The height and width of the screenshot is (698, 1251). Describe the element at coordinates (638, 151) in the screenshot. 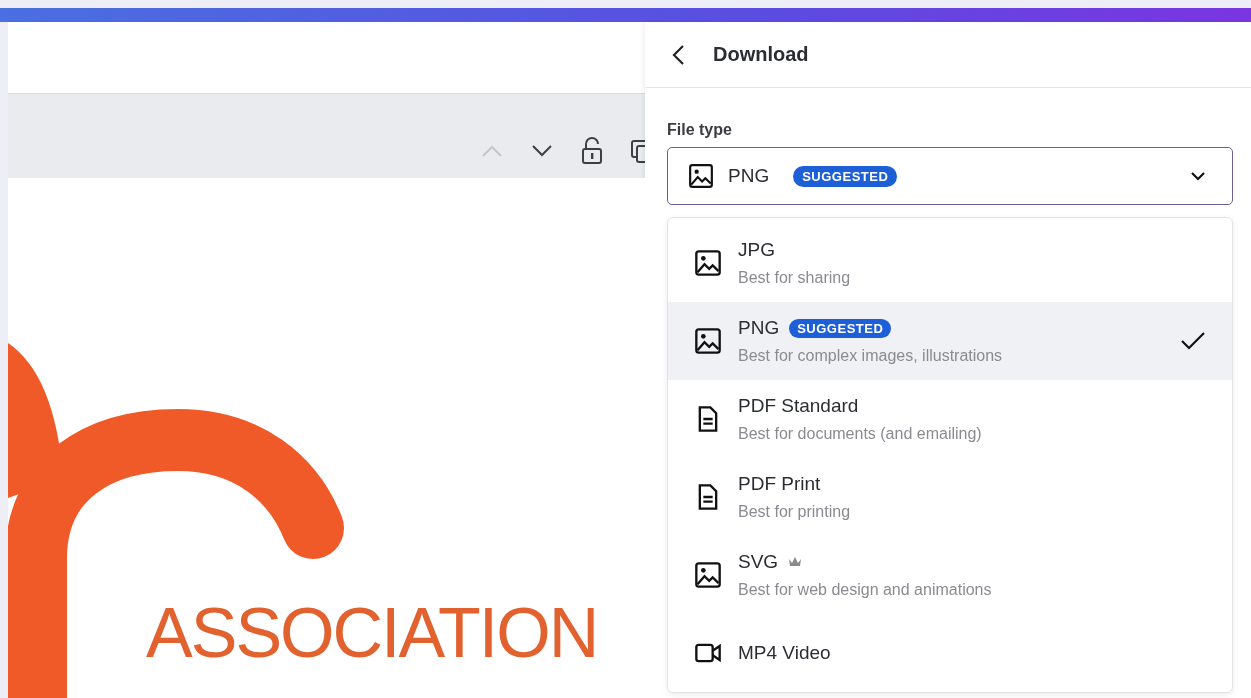

I see `duplicate-icon` at that location.